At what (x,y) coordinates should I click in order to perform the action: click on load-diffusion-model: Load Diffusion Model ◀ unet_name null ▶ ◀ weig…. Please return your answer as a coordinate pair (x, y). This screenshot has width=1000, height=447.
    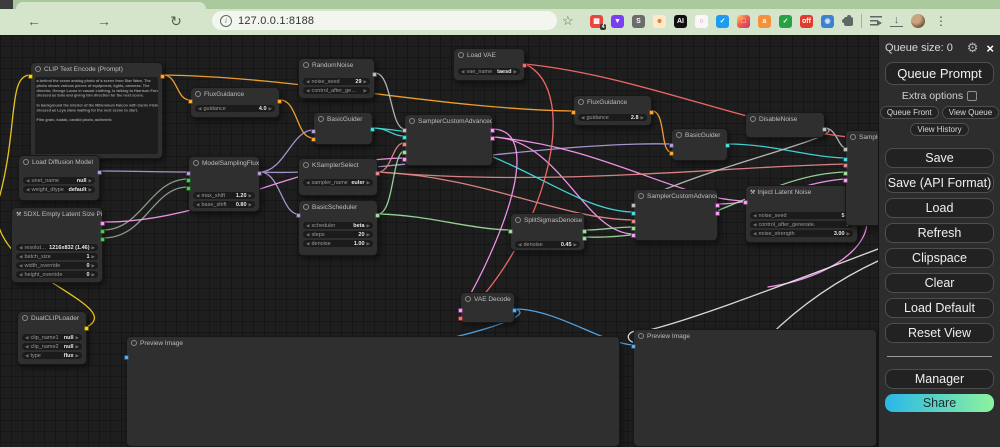
    Looking at the image, I should click on (60, 178).